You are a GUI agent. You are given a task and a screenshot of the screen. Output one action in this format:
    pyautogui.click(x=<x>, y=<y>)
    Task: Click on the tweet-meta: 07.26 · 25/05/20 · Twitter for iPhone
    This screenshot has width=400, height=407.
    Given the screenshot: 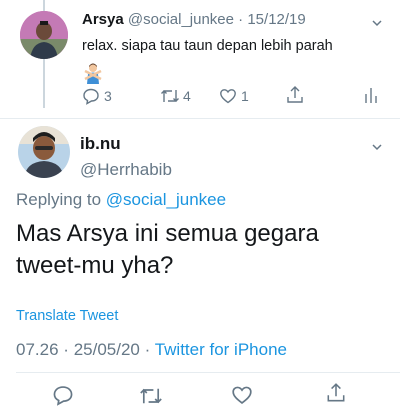 What is the action you would take?
    pyautogui.click(x=151, y=350)
    